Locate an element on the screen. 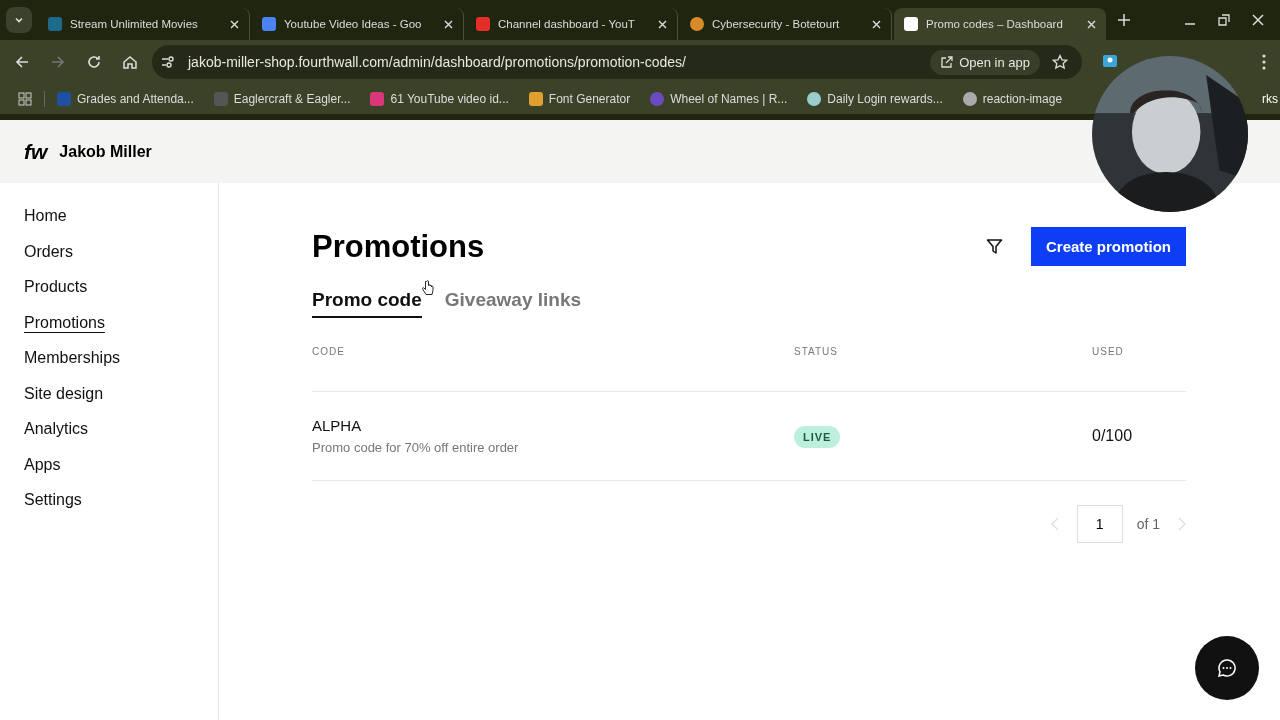  star-icon is located at coordinates (1060, 62).